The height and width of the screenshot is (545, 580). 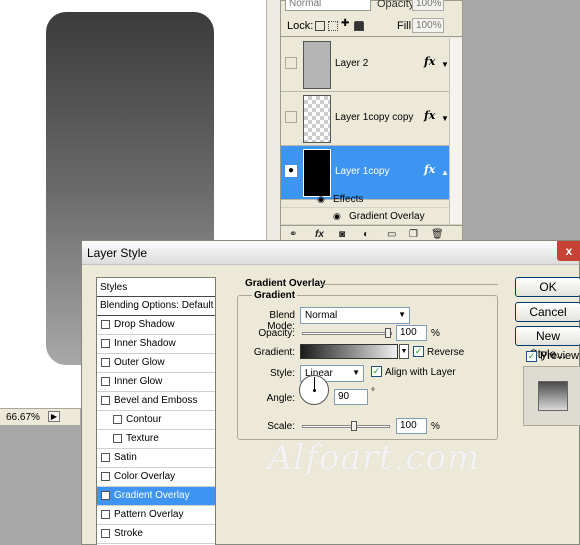 I want to click on style-item-label: Stroke, so click(x=128, y=533).